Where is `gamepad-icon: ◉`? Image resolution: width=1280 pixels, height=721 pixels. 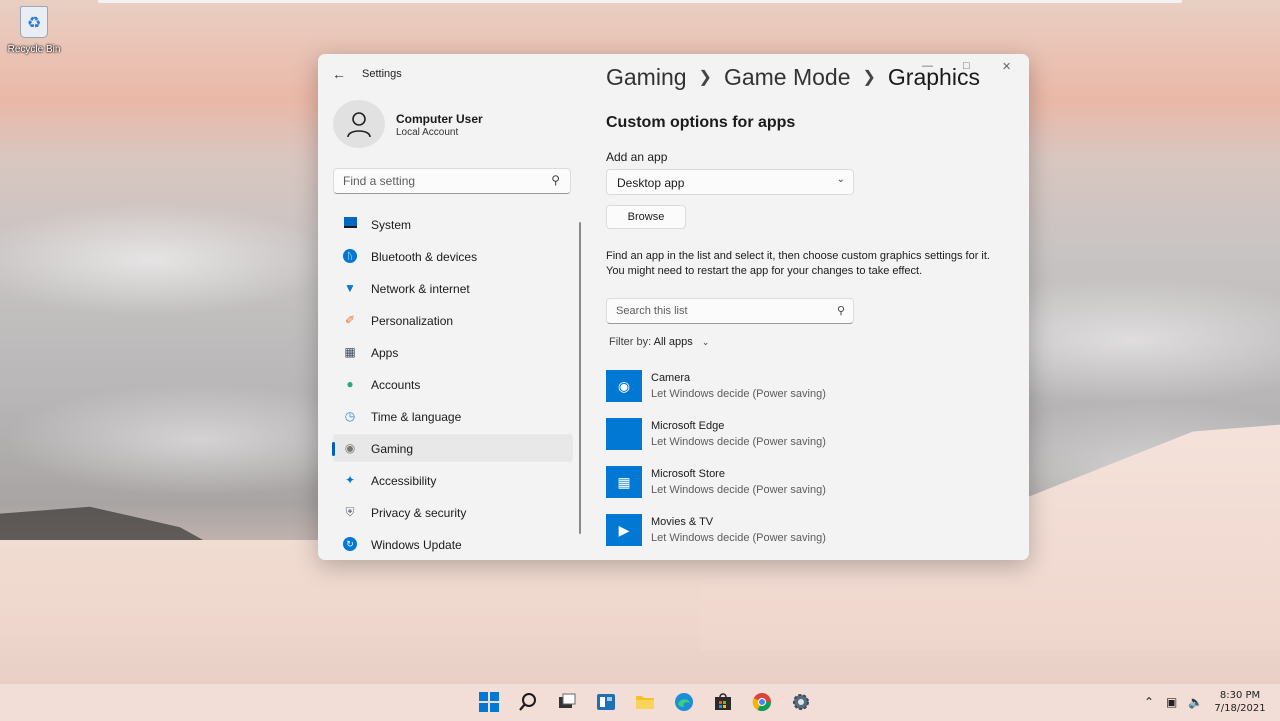 gamepad-icon: ◉ is located at coordinates (350, 448).